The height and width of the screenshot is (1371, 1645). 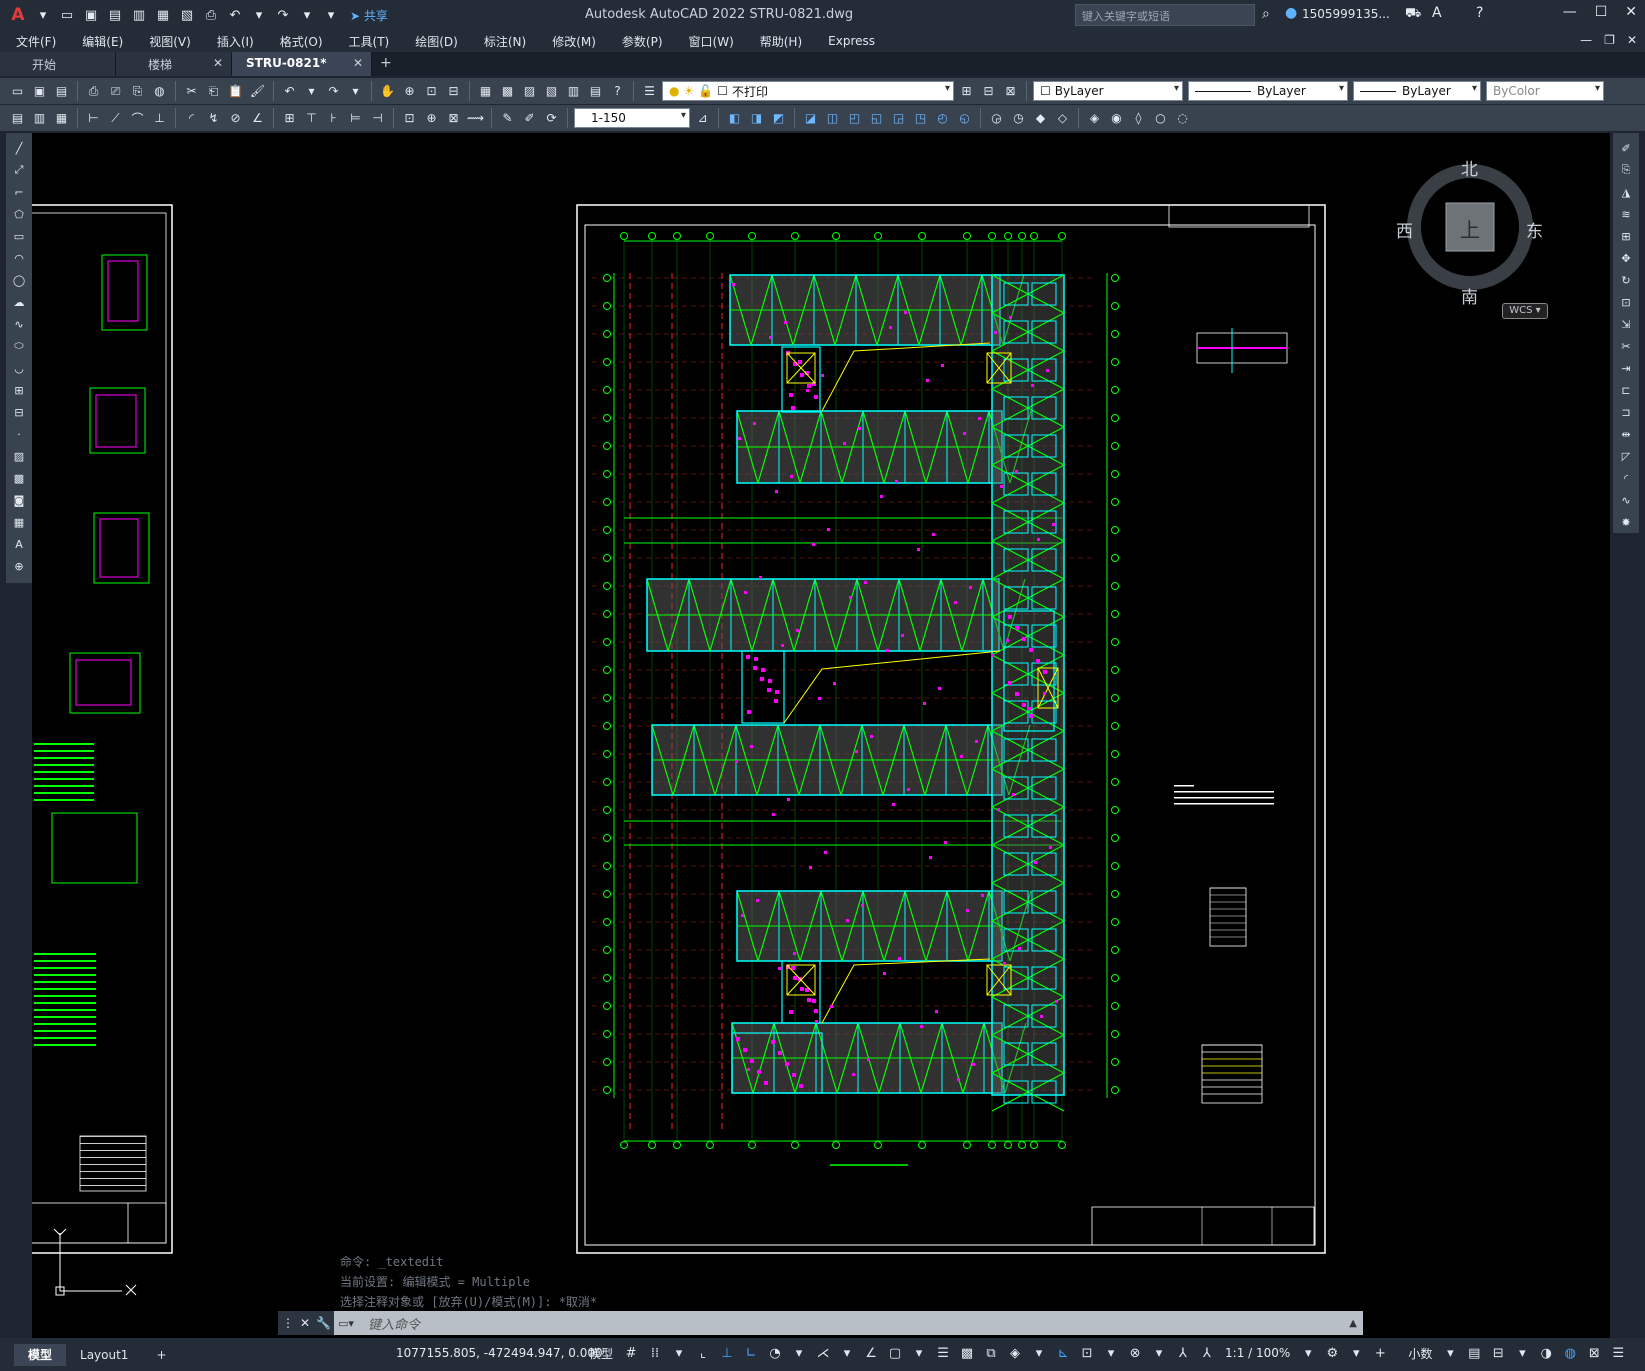 What do you see at coordinates (1626, 236) in the screenshot?
I see `array-icon: ⊞` at bounding box center [1626, 236].